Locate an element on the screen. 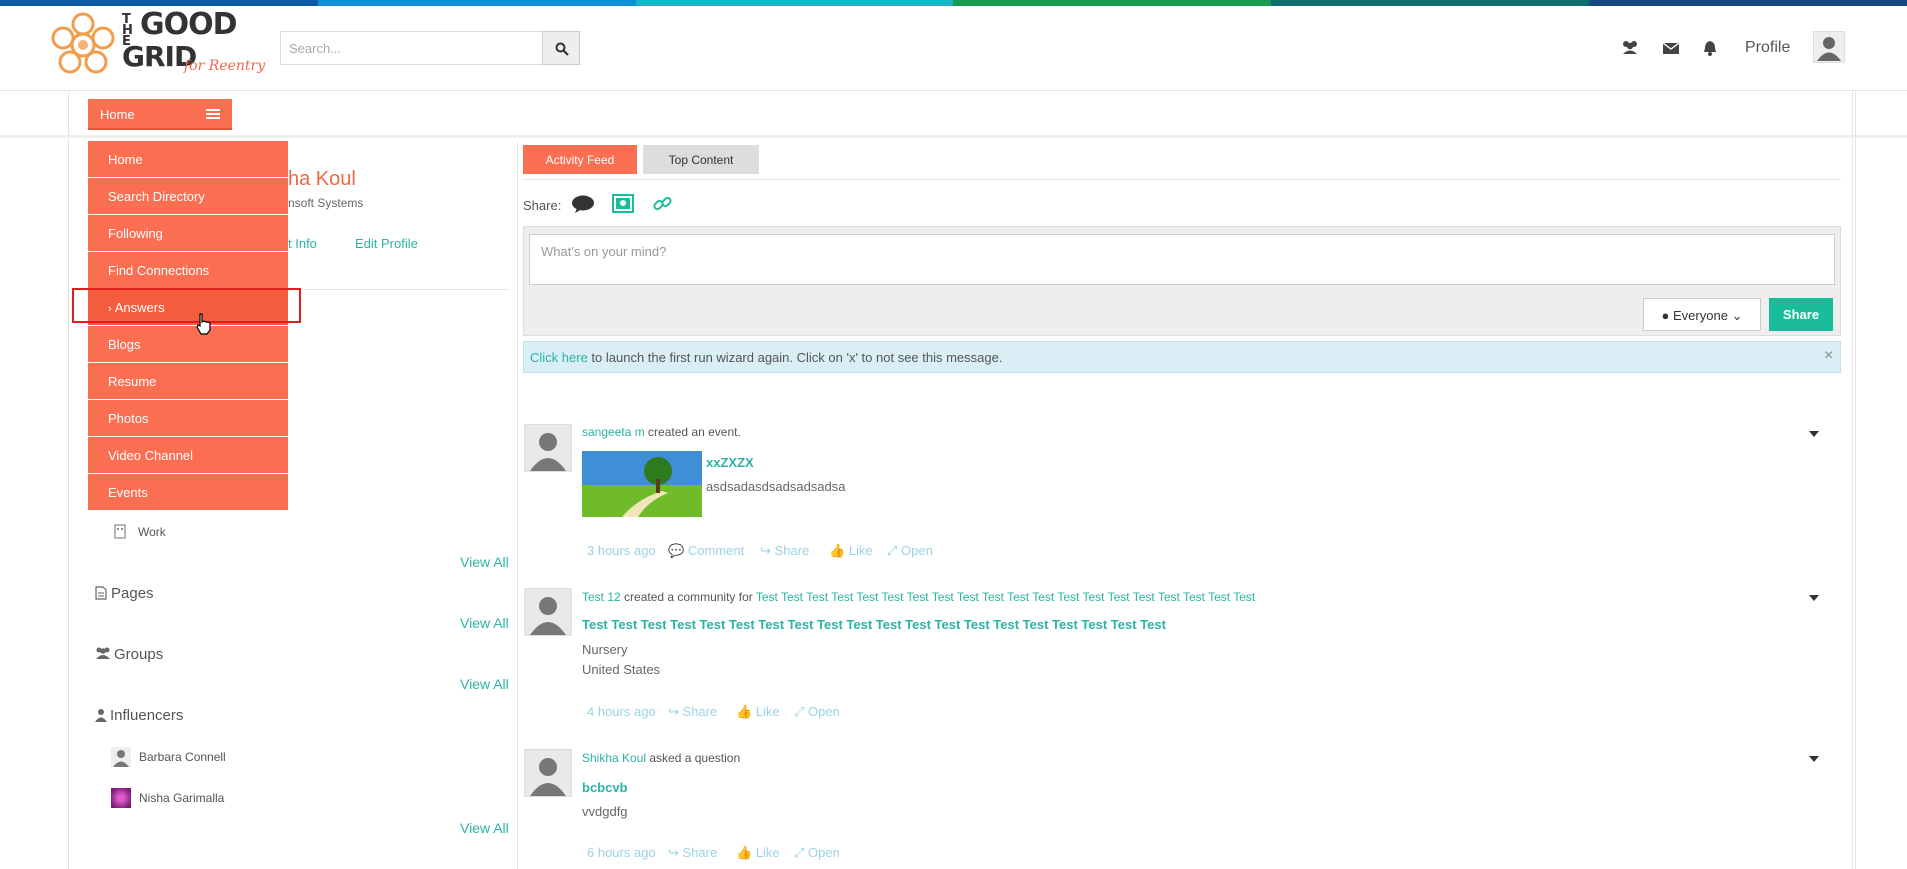 The width and height of the screenshot is (1907, 869). profile-name: ha Koul is located at coordinates (322, 179).